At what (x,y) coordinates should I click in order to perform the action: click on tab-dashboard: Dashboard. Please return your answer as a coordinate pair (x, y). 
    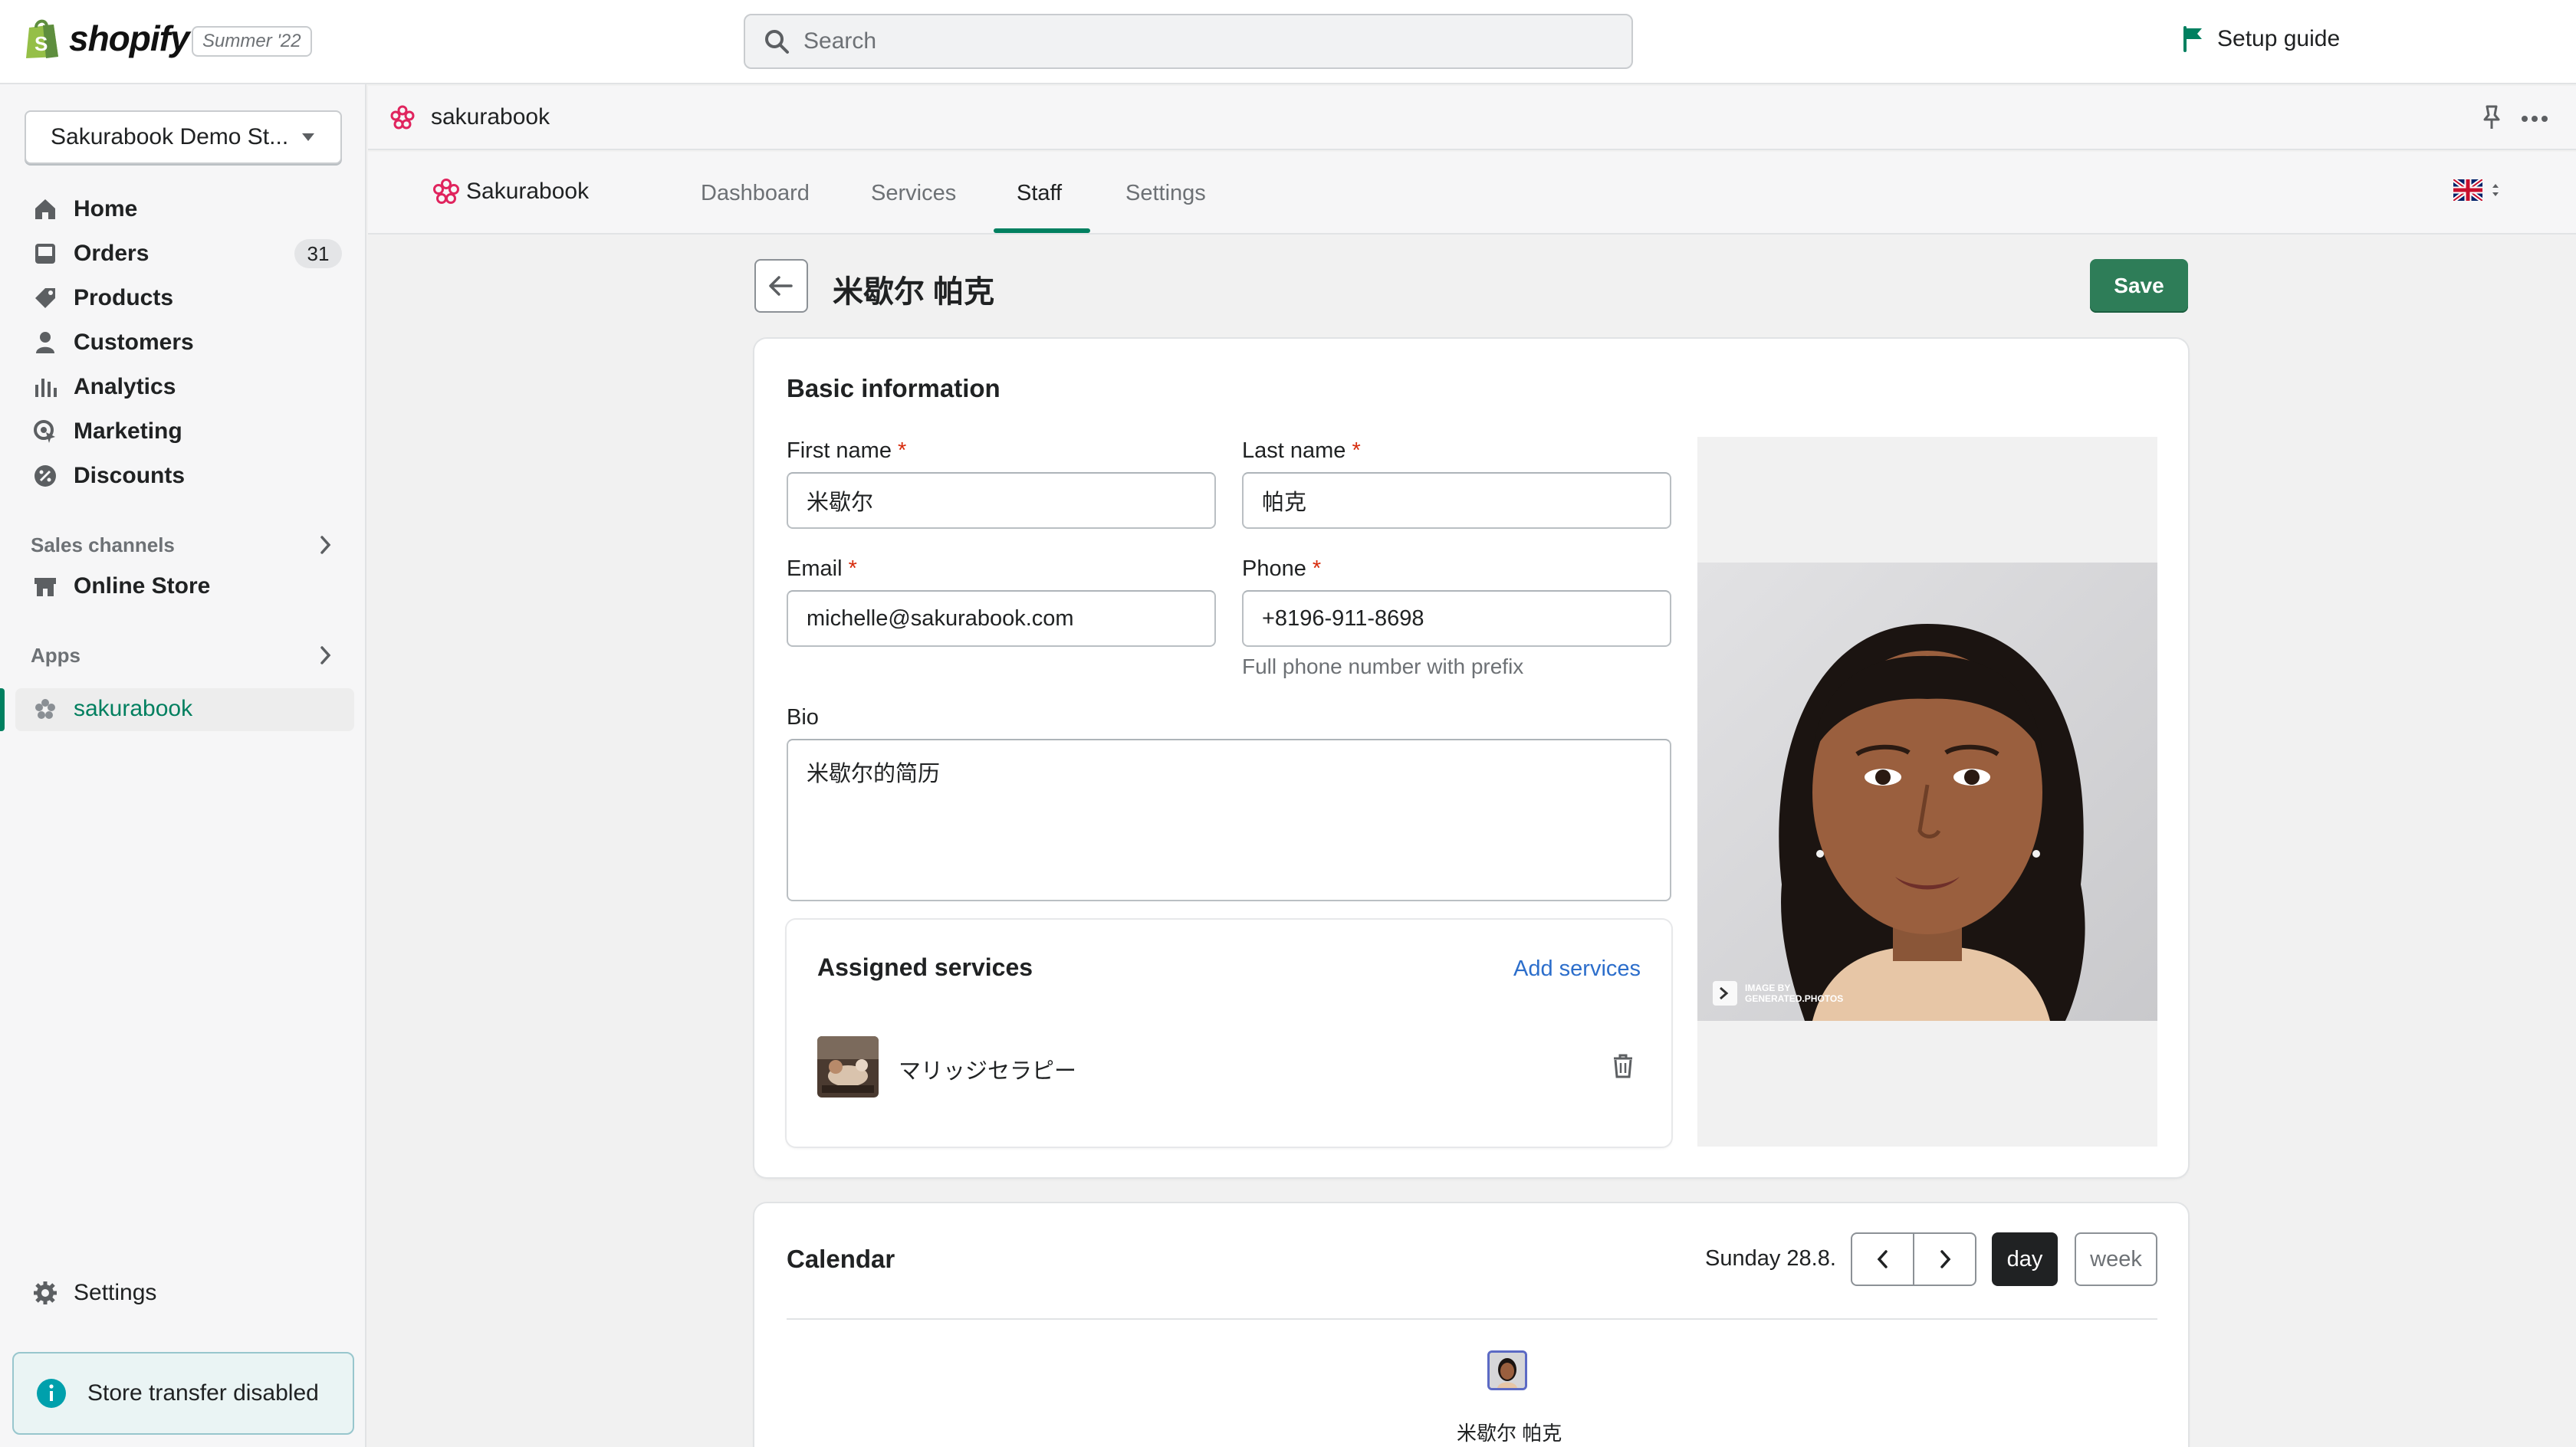
    Looking at the image, I should click on (755, 194).